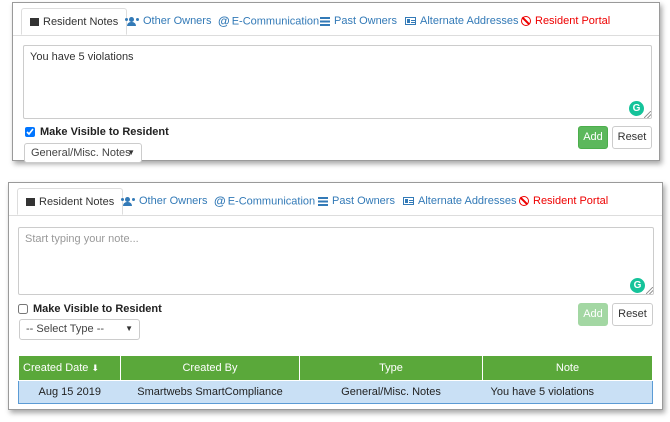 Image resolution: width=670 pixels, height=422 pixels. Describe the element at coordinates (567, 368) in the screenshot. I see `column-header-note: Note` at that location.